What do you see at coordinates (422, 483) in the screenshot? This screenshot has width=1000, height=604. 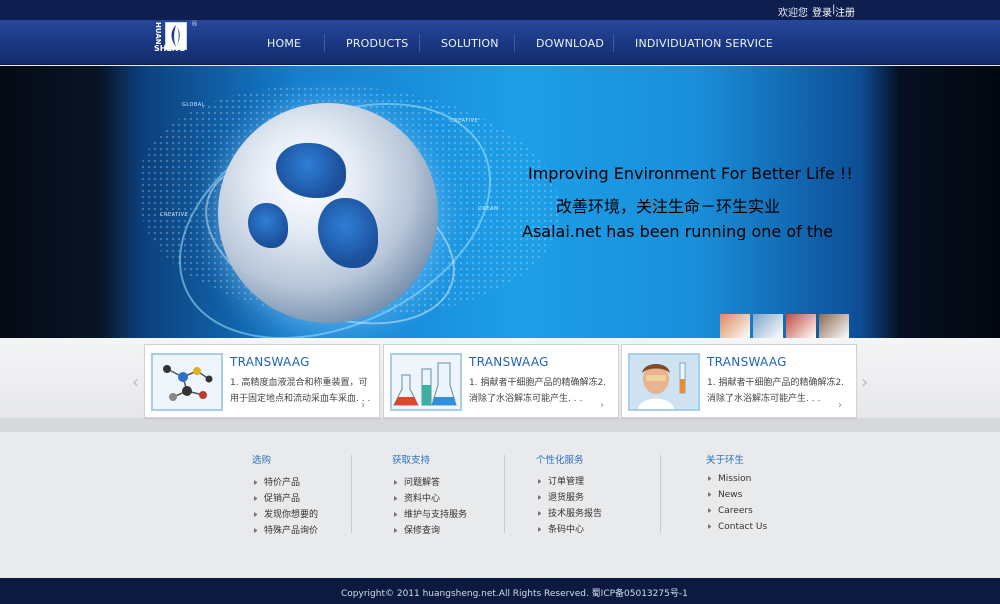 I see `footer-link-label: 问题解答` at bounding box center [422, 483].